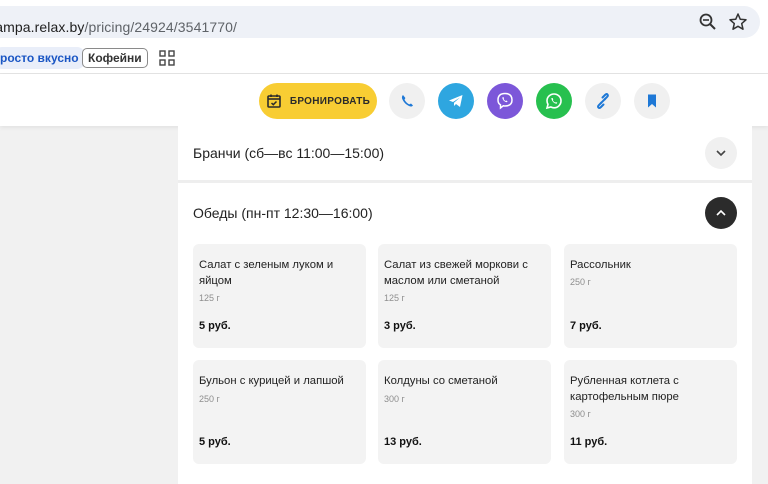 The width and height of the screenshot is (768, 484). What do you see at coordinates (42, 27) in the screenshot?
I see `url-domain: lampa.relax.by` at bounding box center [42, 27].